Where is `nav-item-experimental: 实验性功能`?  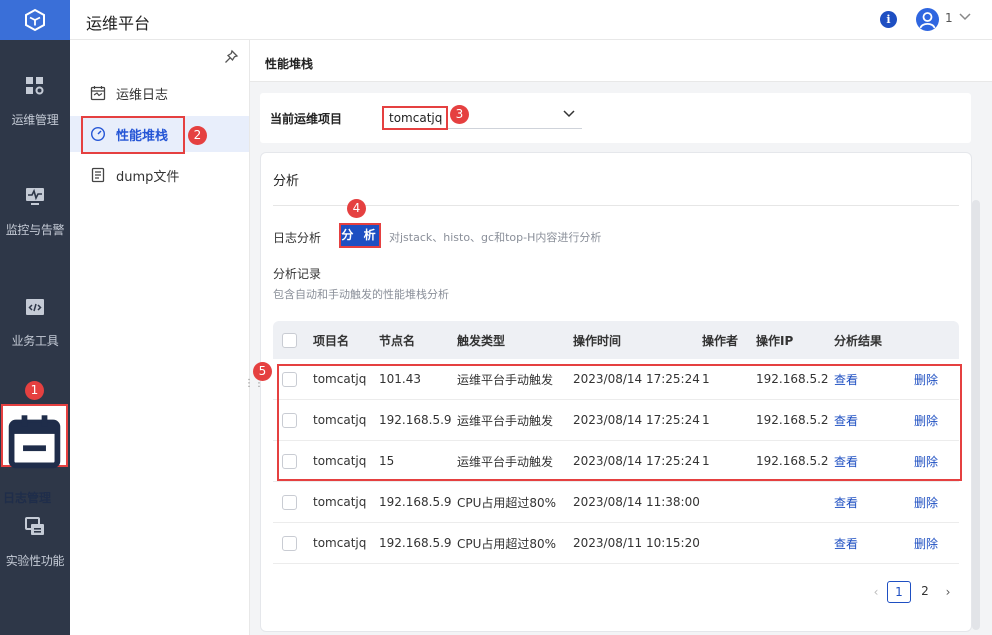
nav-item-experimental: 实验性功能 is located at coordinates (35, 542).